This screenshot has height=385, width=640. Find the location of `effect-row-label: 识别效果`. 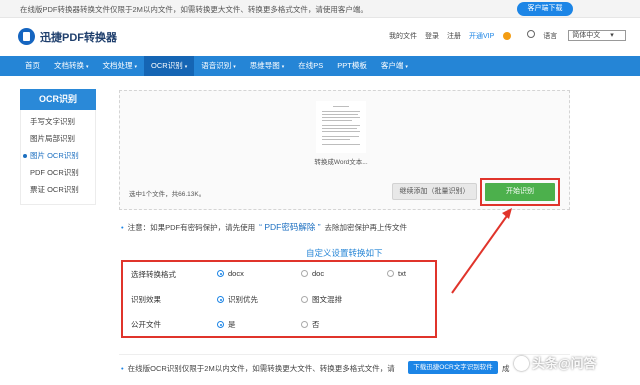

effect-row-label: 识别效果 is located at coordinates (146, 299).